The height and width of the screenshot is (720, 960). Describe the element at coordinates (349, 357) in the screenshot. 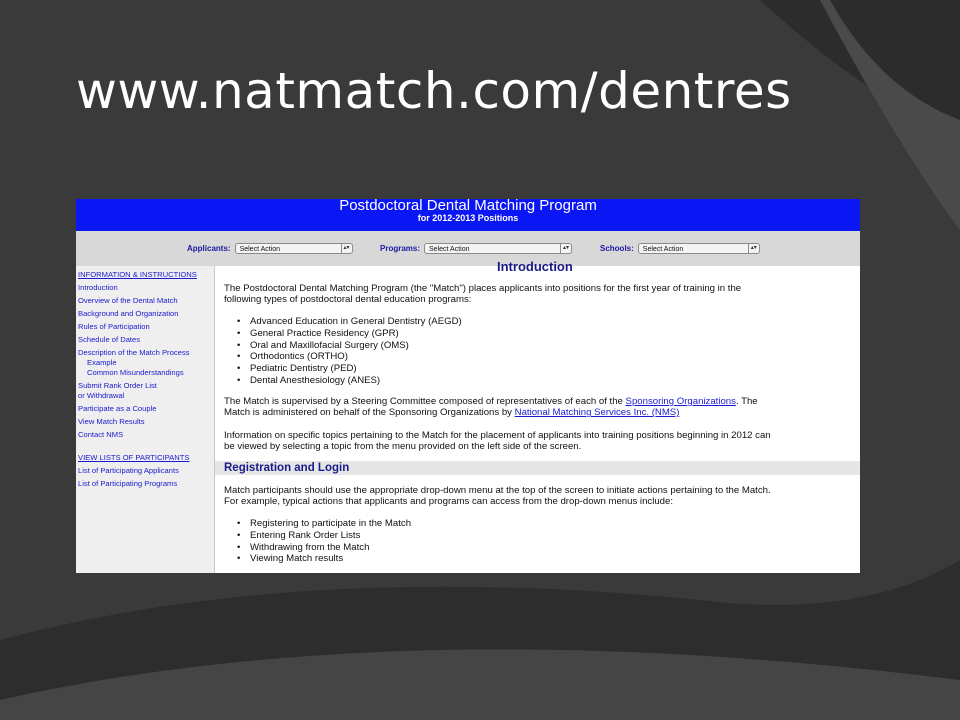

I see `list-item: Orthodontics (ORTHO)` at that location.